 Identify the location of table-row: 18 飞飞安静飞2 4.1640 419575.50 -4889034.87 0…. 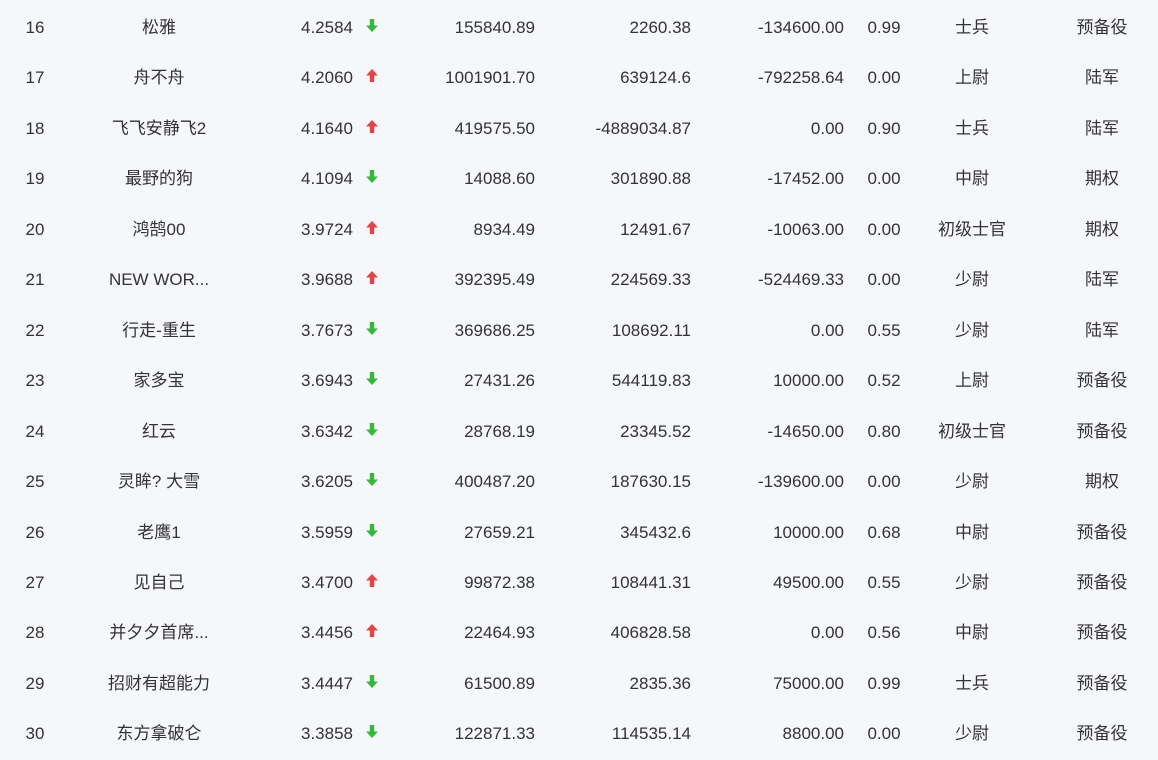
(579, 128).